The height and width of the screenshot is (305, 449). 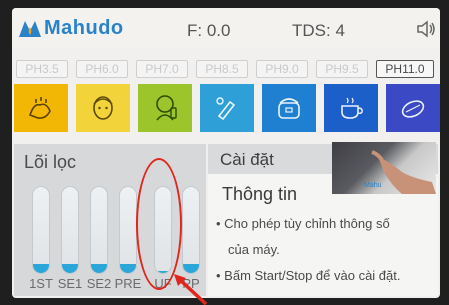 I want to click on tea-cup-icon, so click(x=352, y=108).